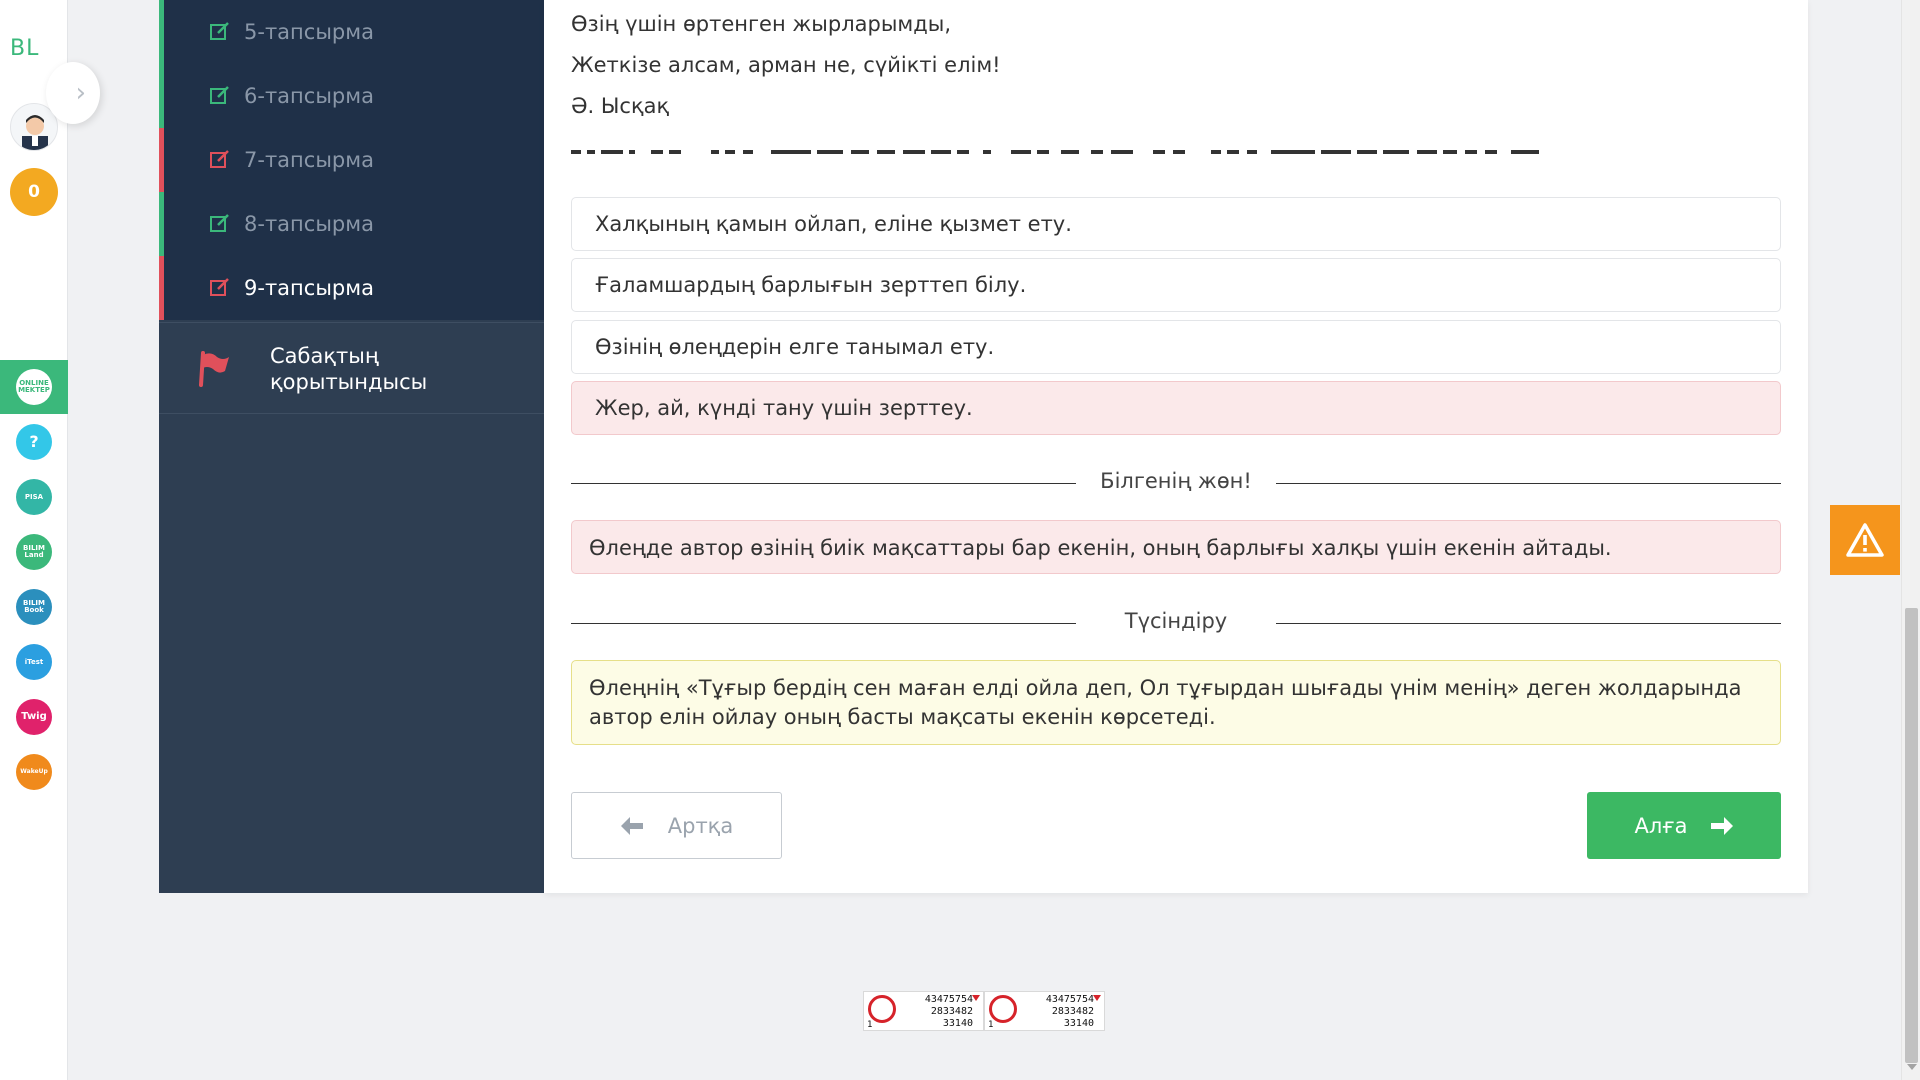  I want to click on online-mektep-icon: ONLINE MEKTEP, so click(34, 387).